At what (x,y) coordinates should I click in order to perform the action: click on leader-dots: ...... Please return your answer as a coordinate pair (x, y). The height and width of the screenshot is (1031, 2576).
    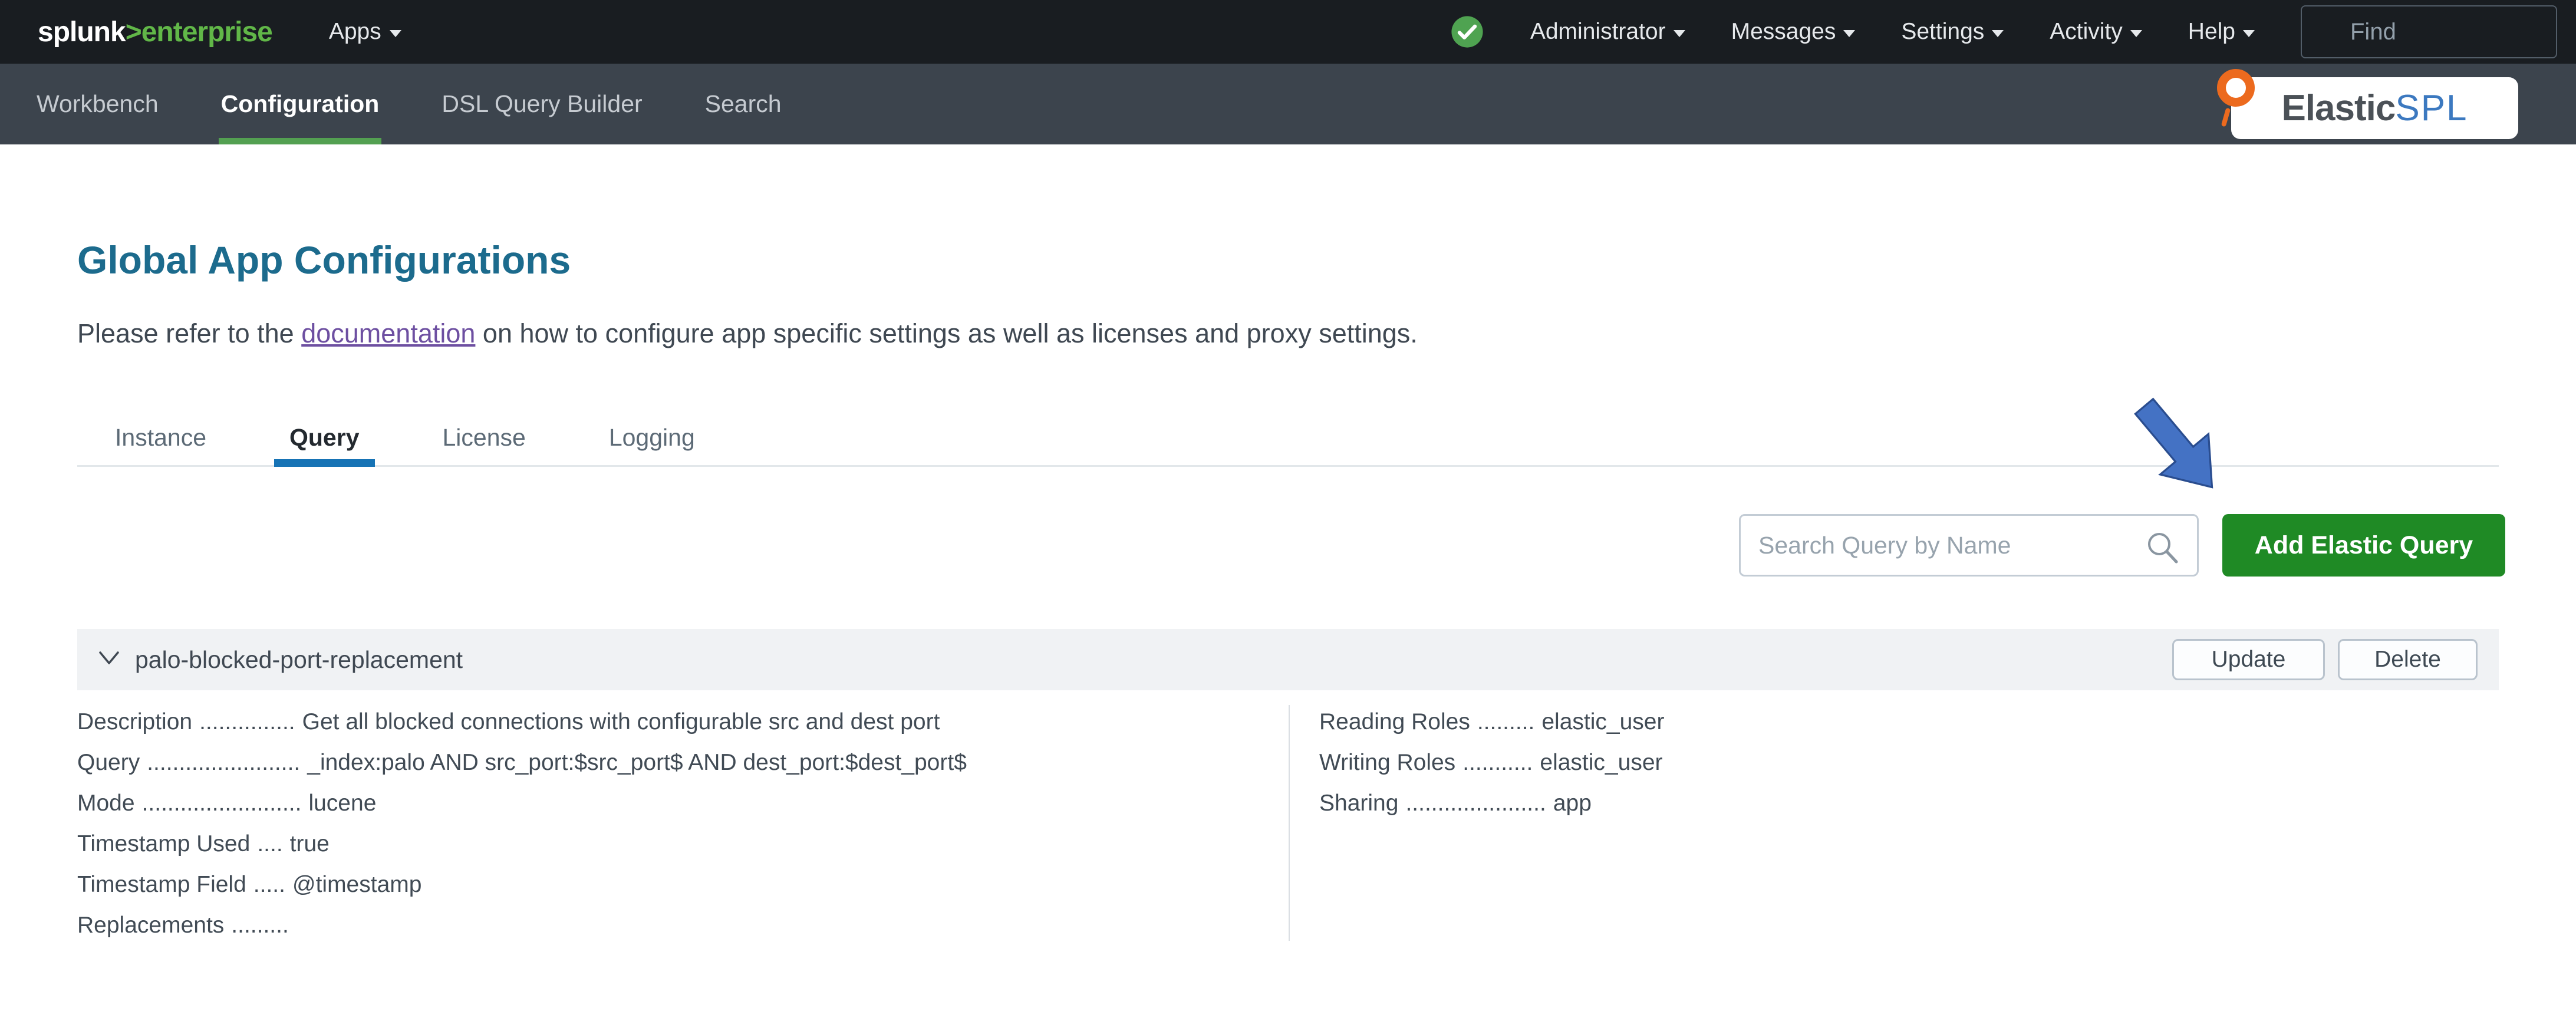
    Looking at the image, I should click on (269, 884).